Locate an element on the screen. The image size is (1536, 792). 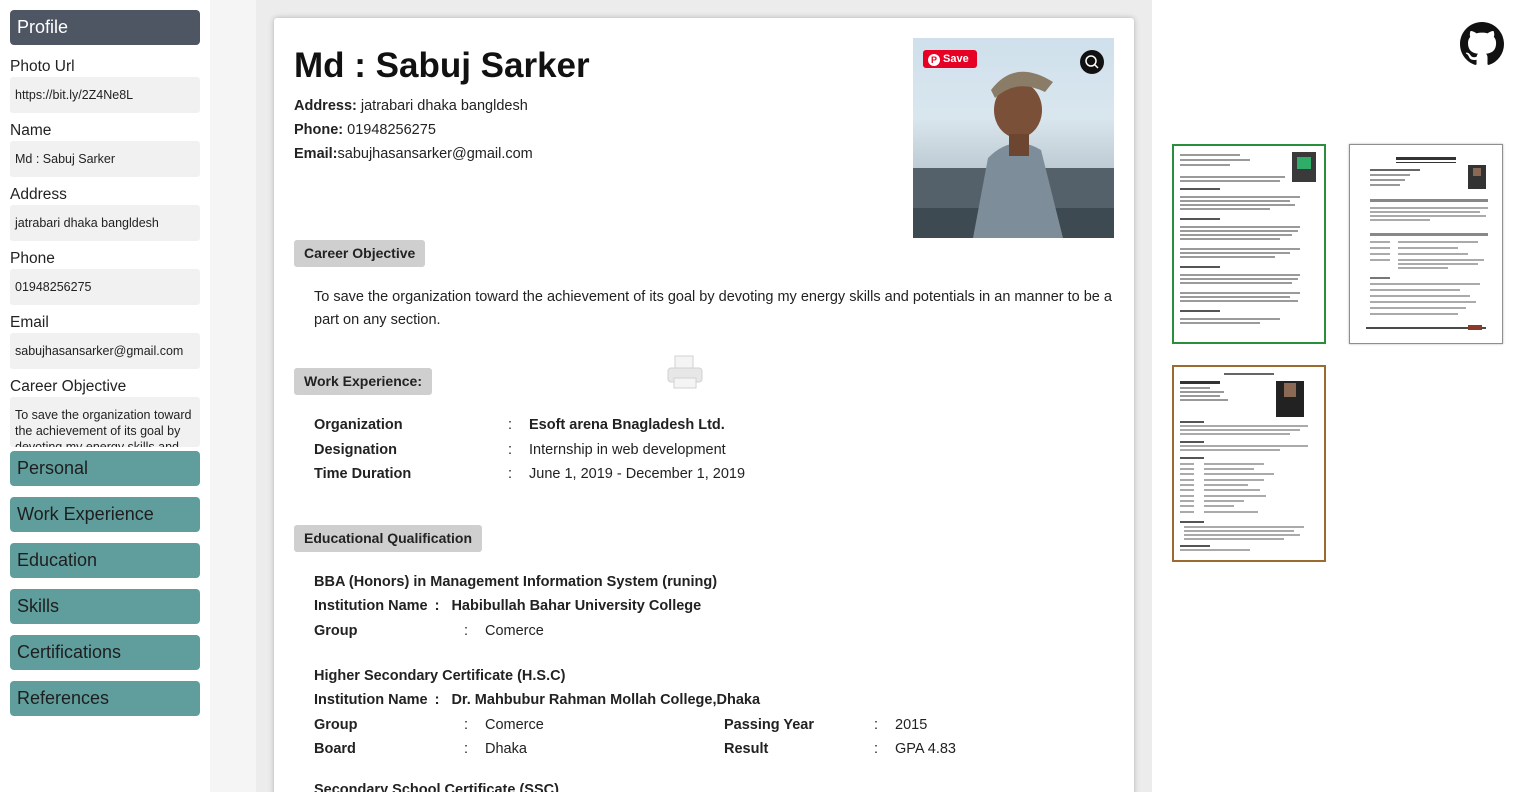
edu-2-group-value: Comerce is located at coordinates (514, 725).